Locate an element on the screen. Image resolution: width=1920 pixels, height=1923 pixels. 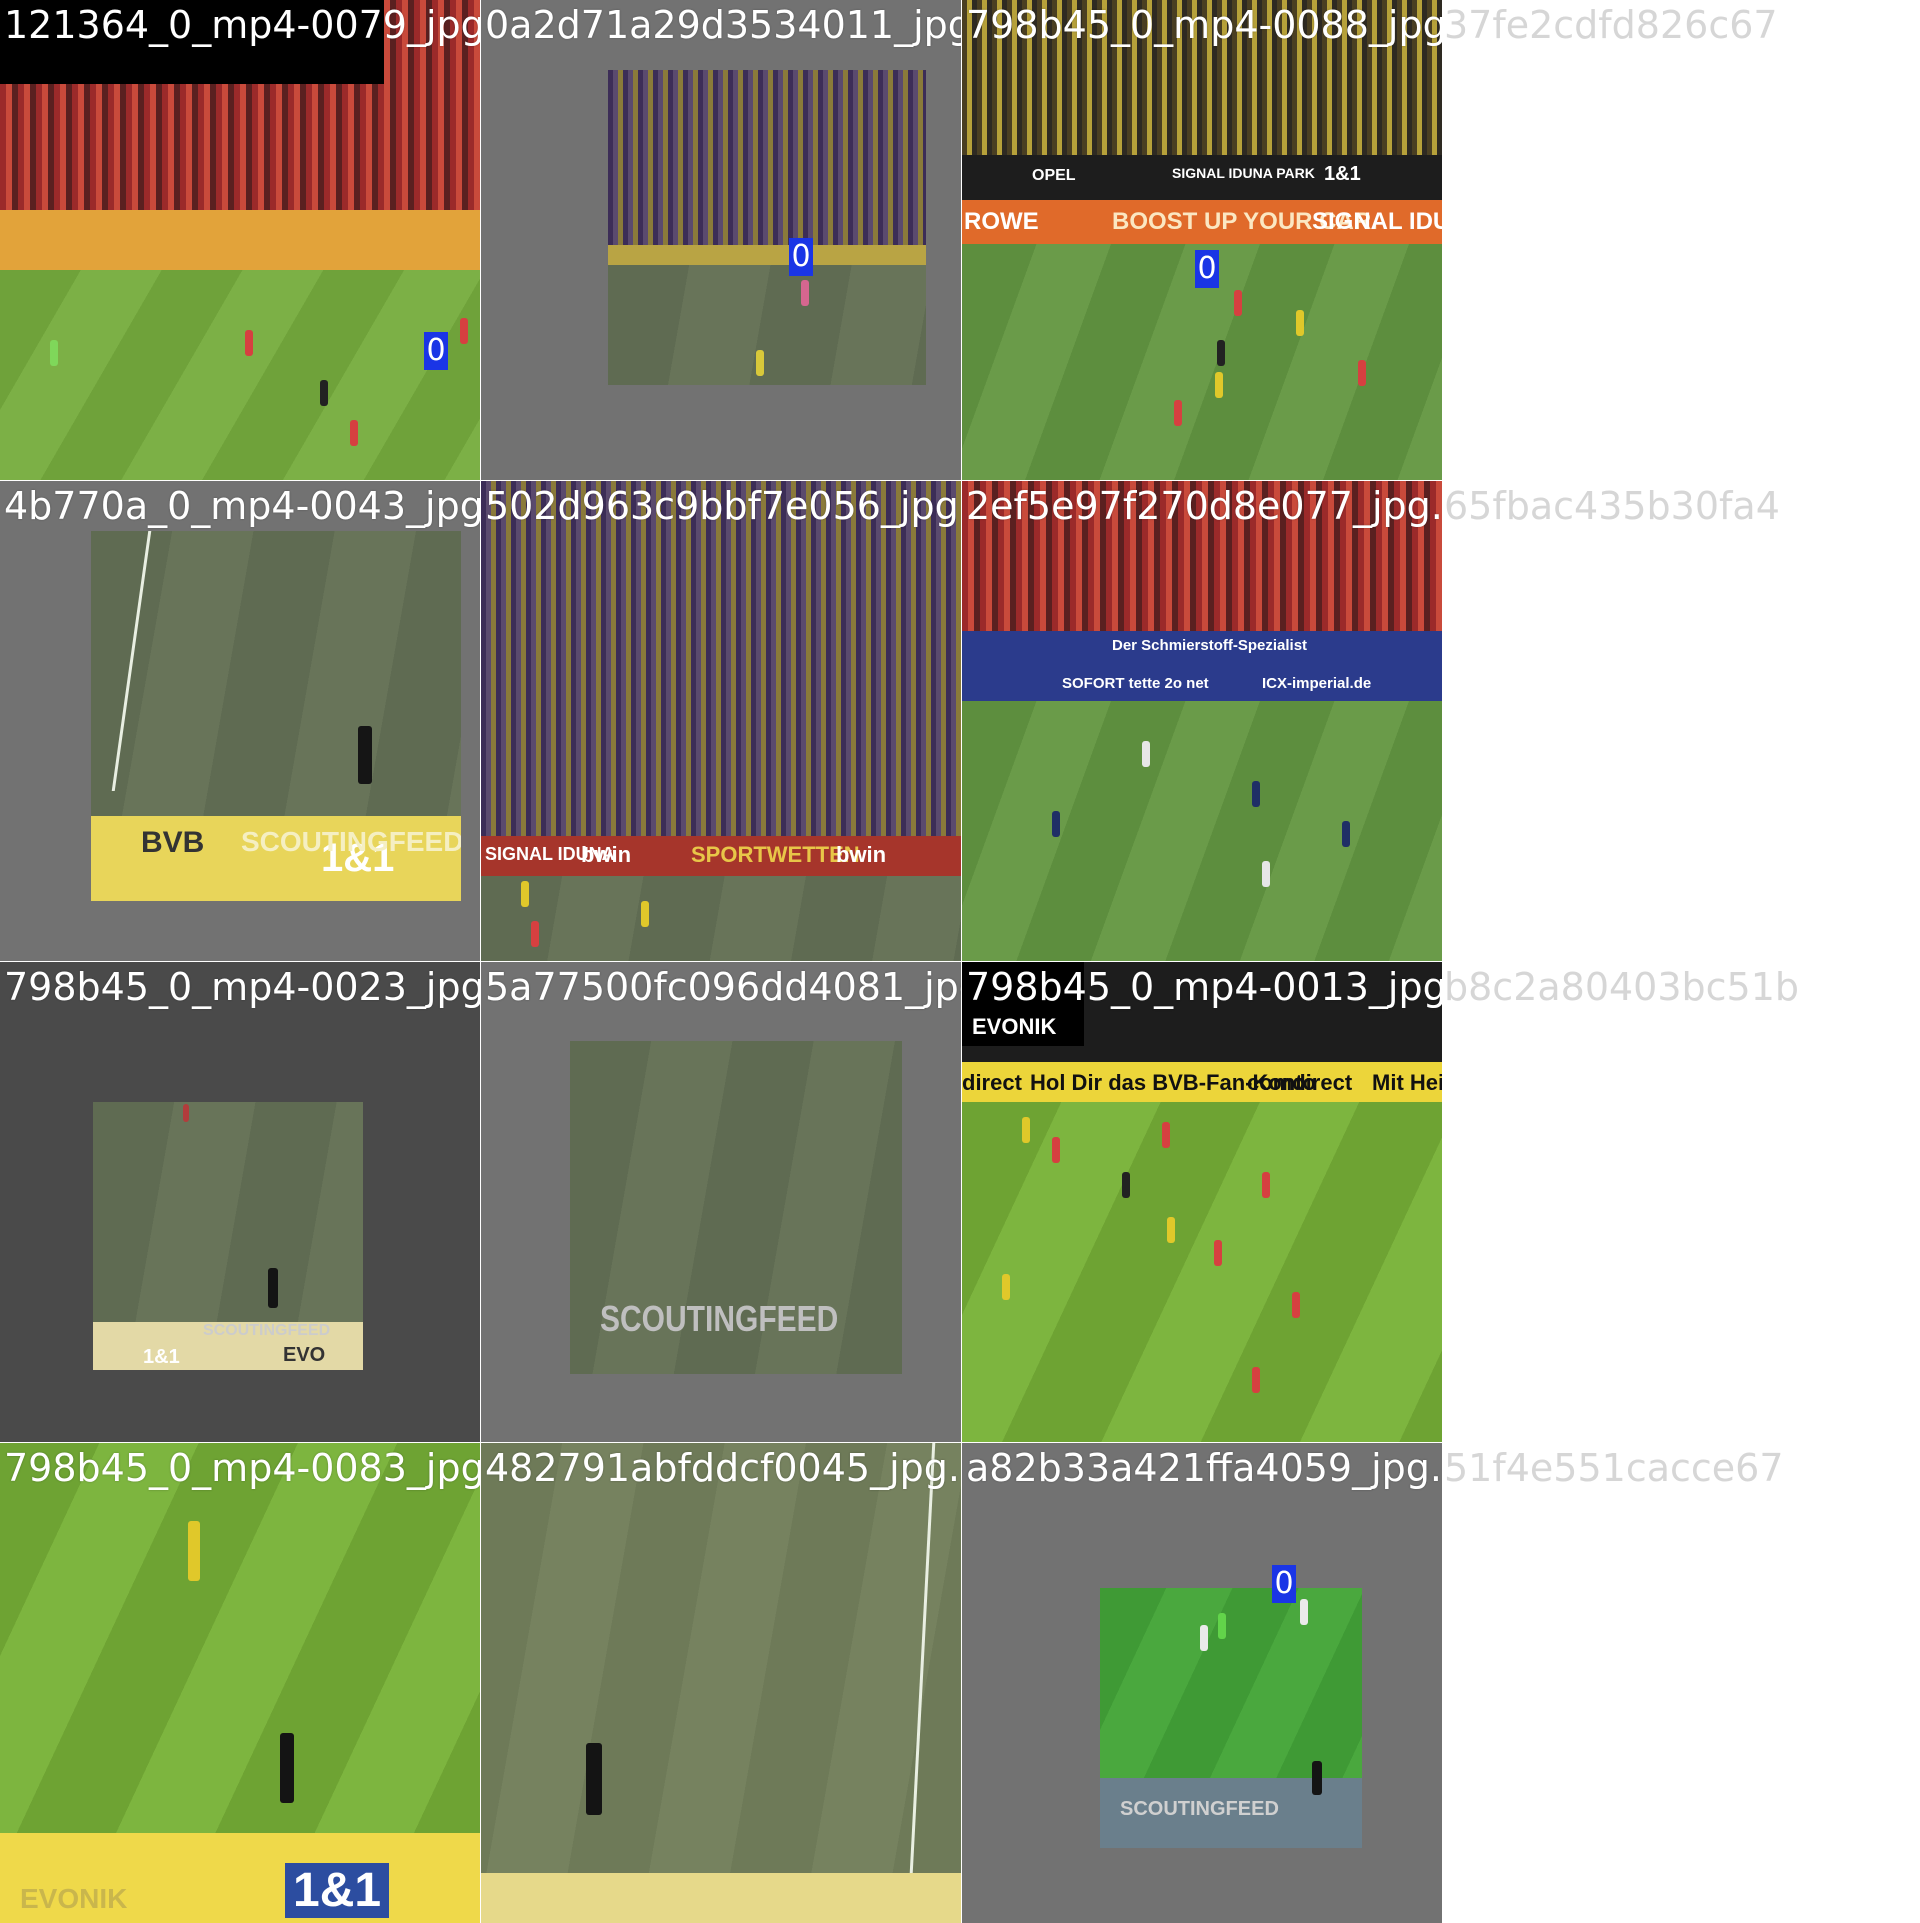
tile-12: SCOUTINGFEED 0 a82b33a421ffa4059_jpg.rf. is located at coordinates (1202, 1683).